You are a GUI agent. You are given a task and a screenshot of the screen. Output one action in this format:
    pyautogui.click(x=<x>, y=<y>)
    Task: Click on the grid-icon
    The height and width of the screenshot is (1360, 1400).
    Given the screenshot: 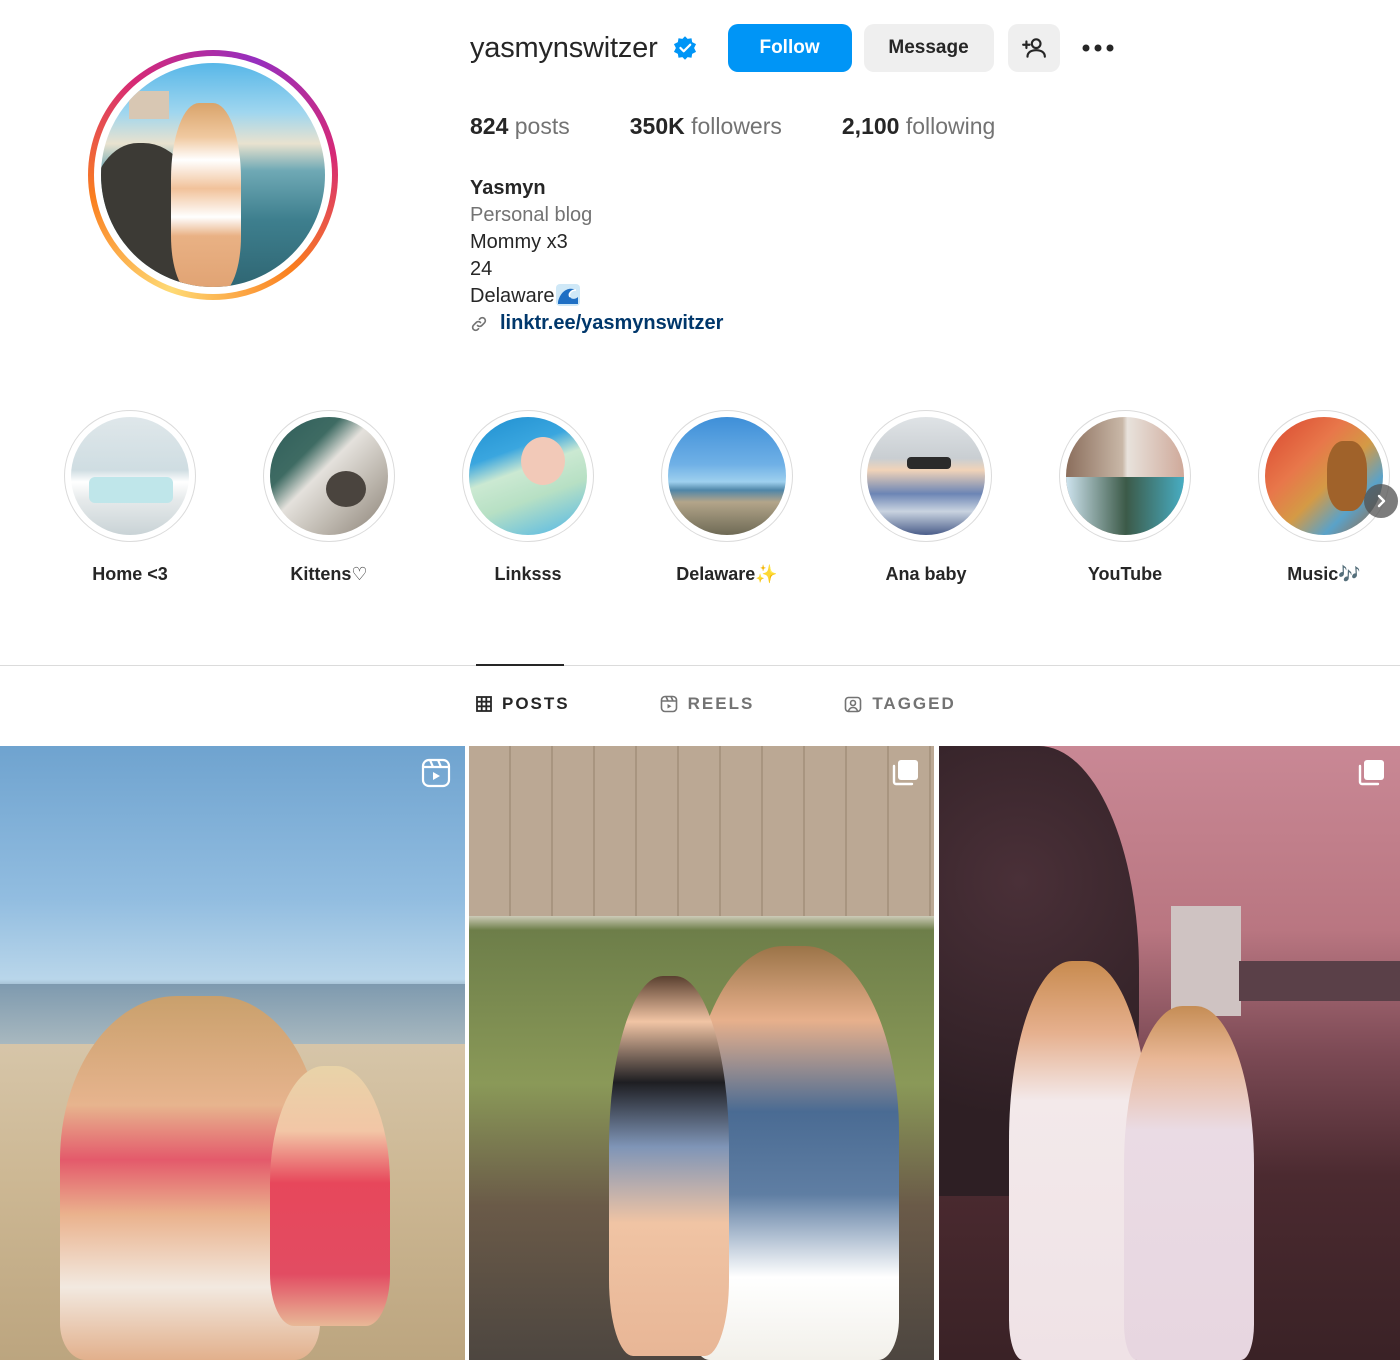 What is the action you would take?
    pyautogui.click(x=484, y=704)
    